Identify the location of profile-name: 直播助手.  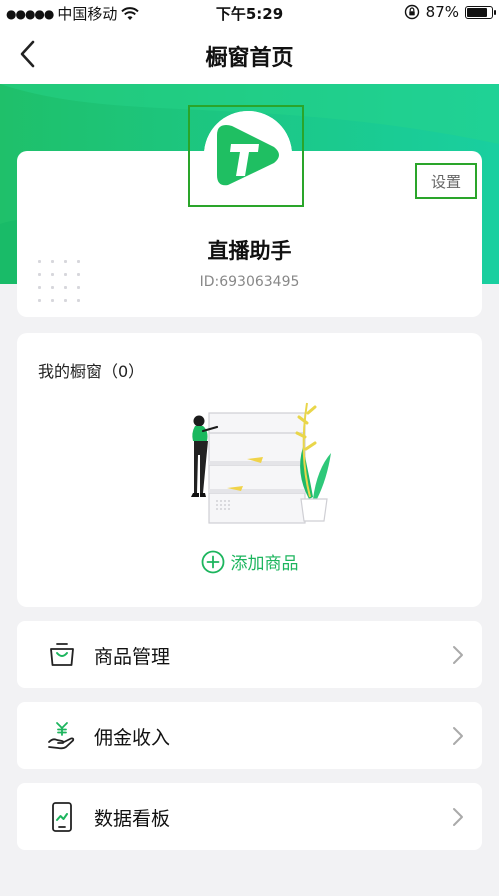
(249, 251).